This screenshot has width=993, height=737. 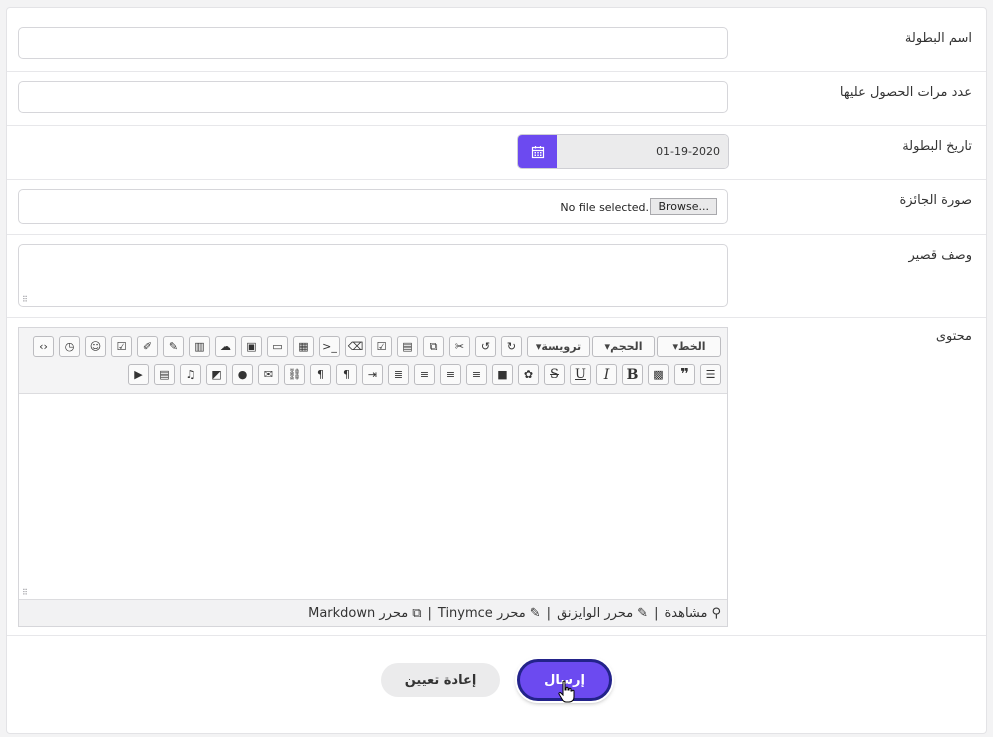 What do you see at coordinates (623, 346) in the screenshot?
I see `size-dropdown: الحجم ▾` at bounding box center [623, 346].